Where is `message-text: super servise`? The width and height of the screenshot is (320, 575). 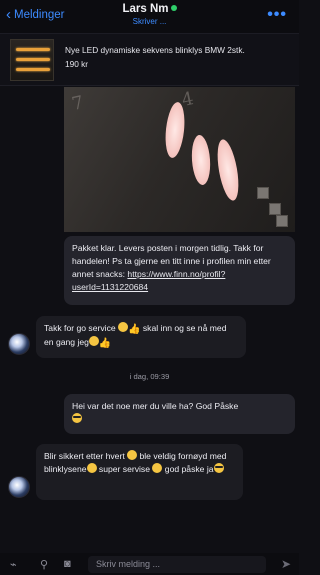 message-text: super servise is located at coordinates (124, 469).